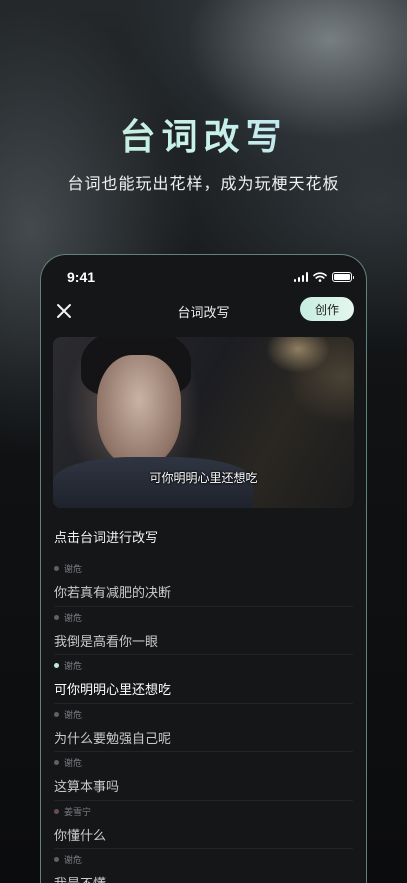 This screenshot has width=407, height=883. Describe the element at coordinates (203, 277) in the screenshot. I see `status-bar: 9:41` at that location.